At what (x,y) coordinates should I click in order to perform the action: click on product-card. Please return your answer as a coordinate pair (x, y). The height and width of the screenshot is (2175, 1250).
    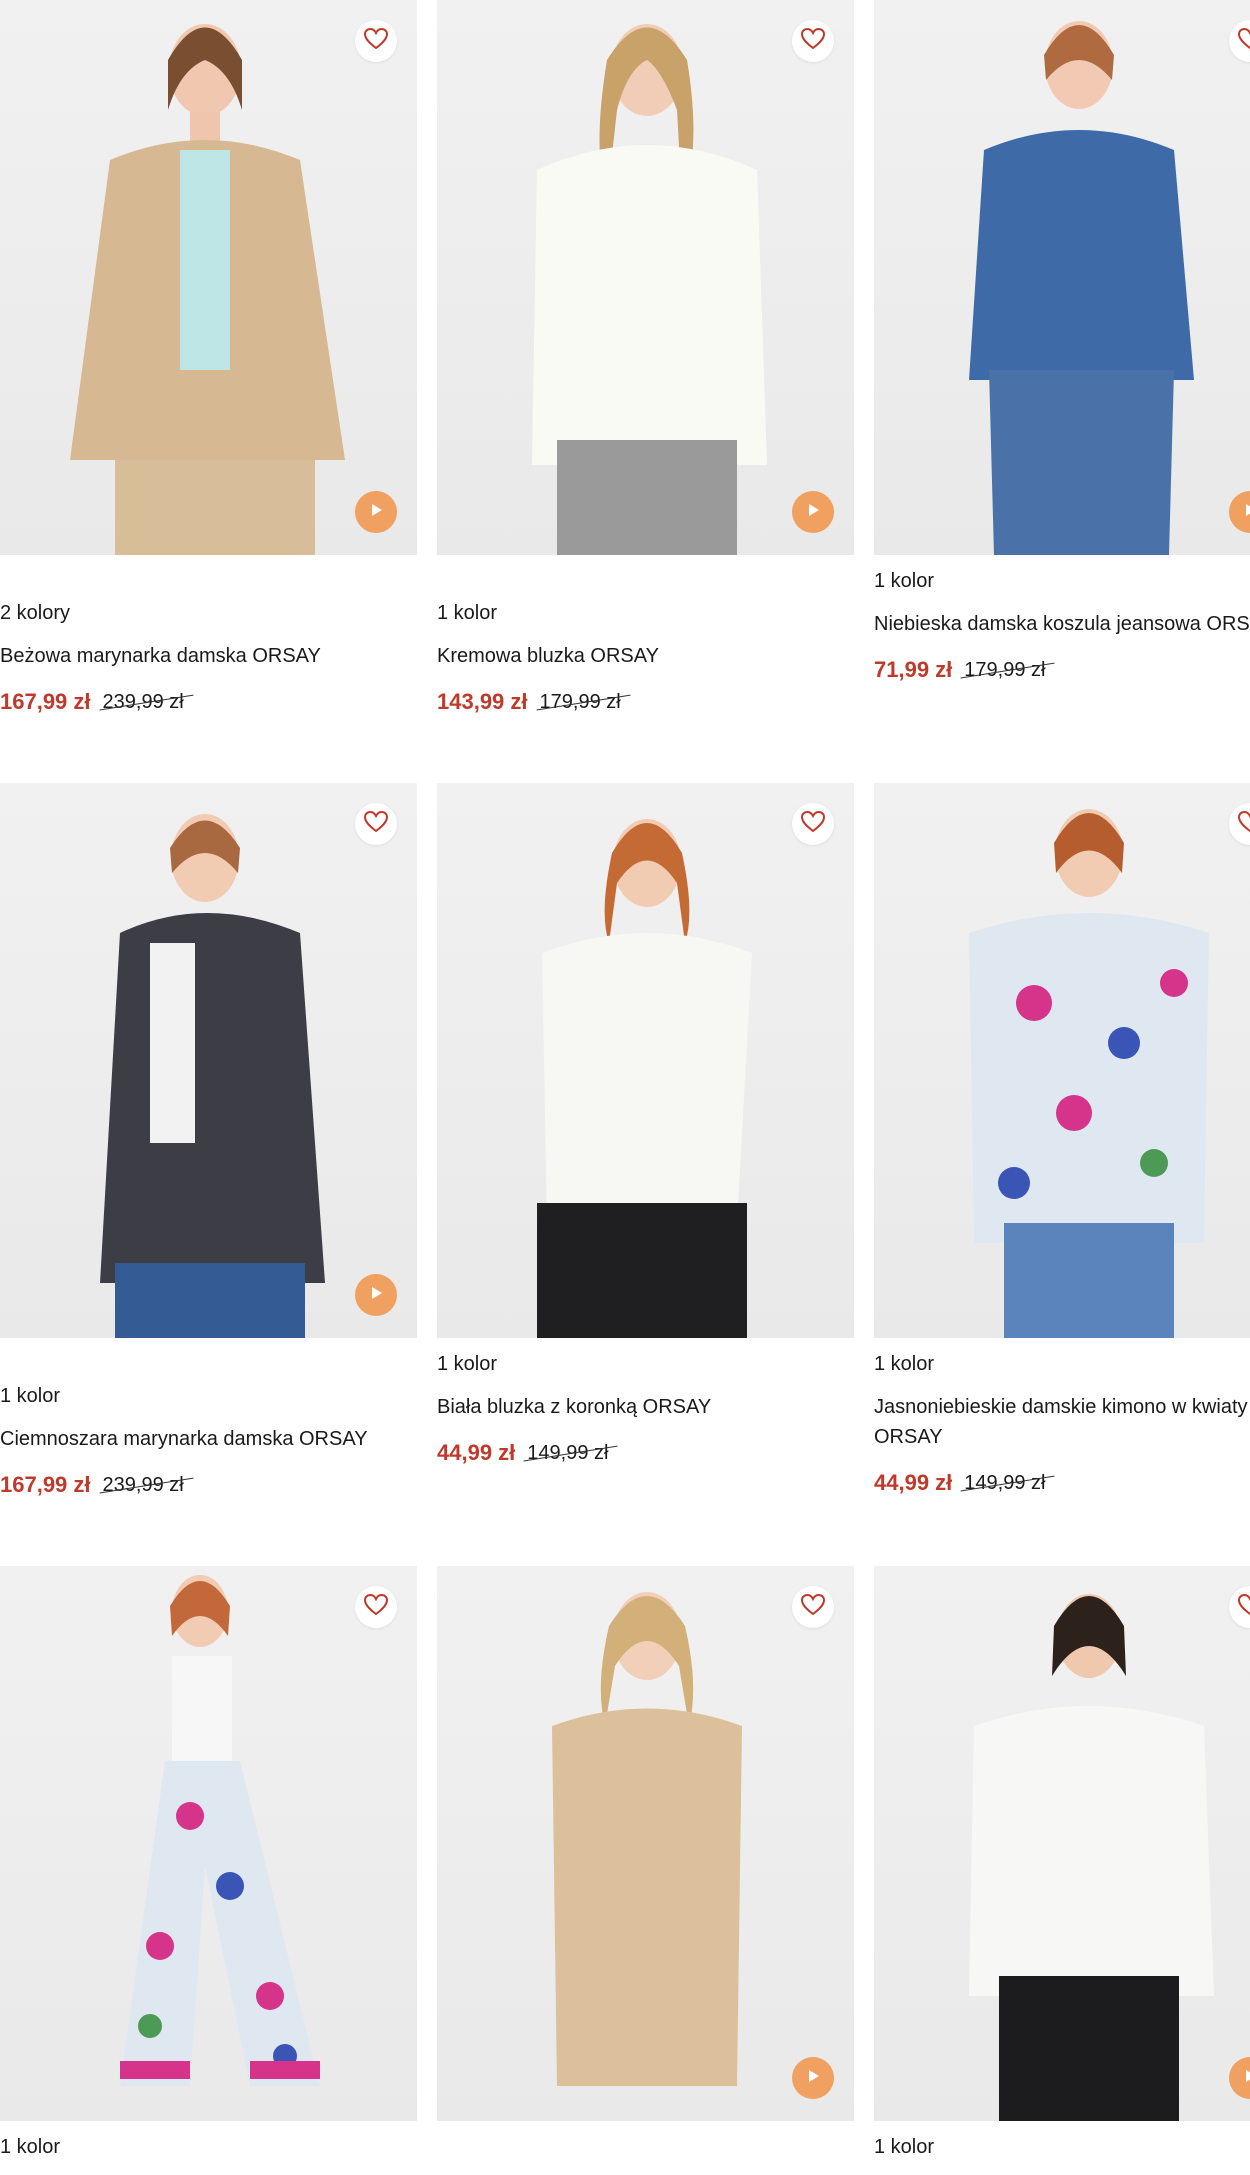
    Looking at the image, I should click on (645, 1843).